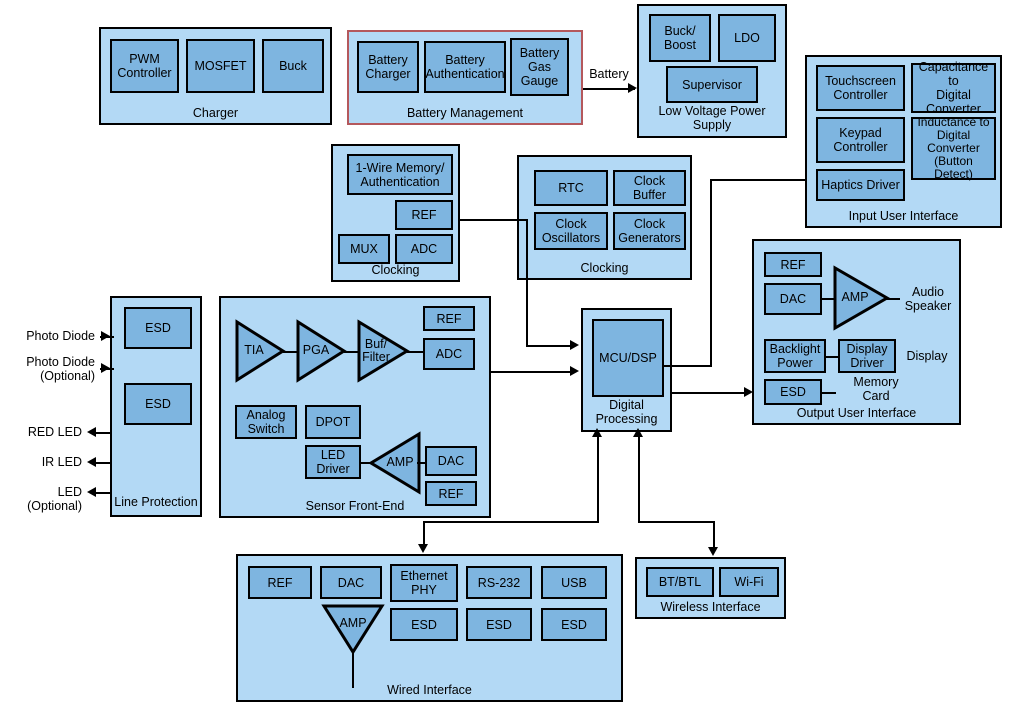 The width and height of the screenshot is (1014, 706). I want to click on line-mcu-wireless-h, so click(676, 522).